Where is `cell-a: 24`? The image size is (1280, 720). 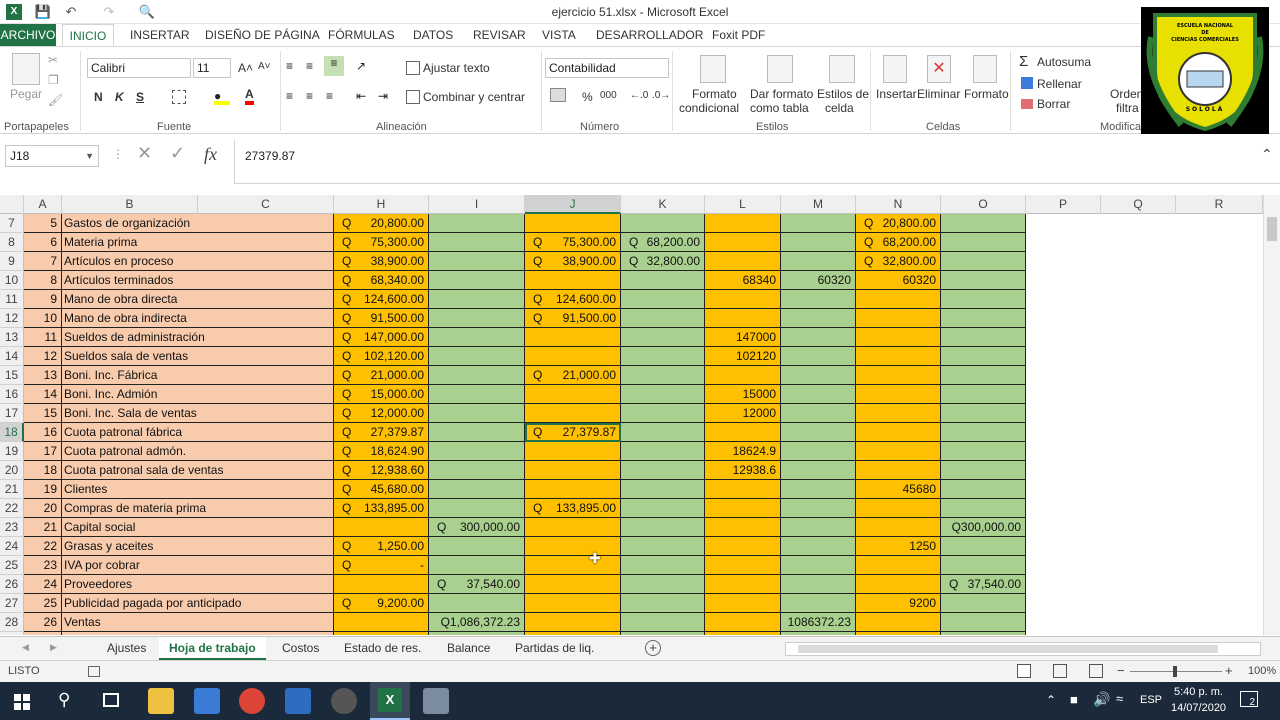 cell-a: 24 is located at coordinates (43, 584).